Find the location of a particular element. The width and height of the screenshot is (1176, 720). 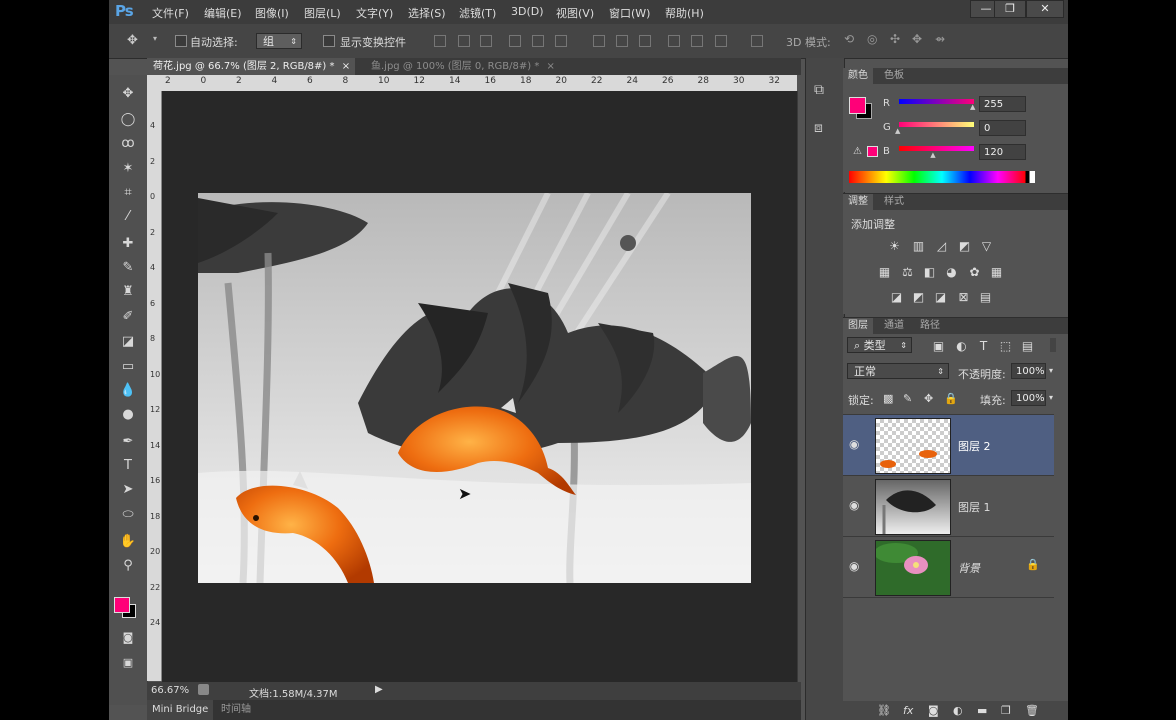

lock-position-icon: ✥ is located at coordinates (928, 398).